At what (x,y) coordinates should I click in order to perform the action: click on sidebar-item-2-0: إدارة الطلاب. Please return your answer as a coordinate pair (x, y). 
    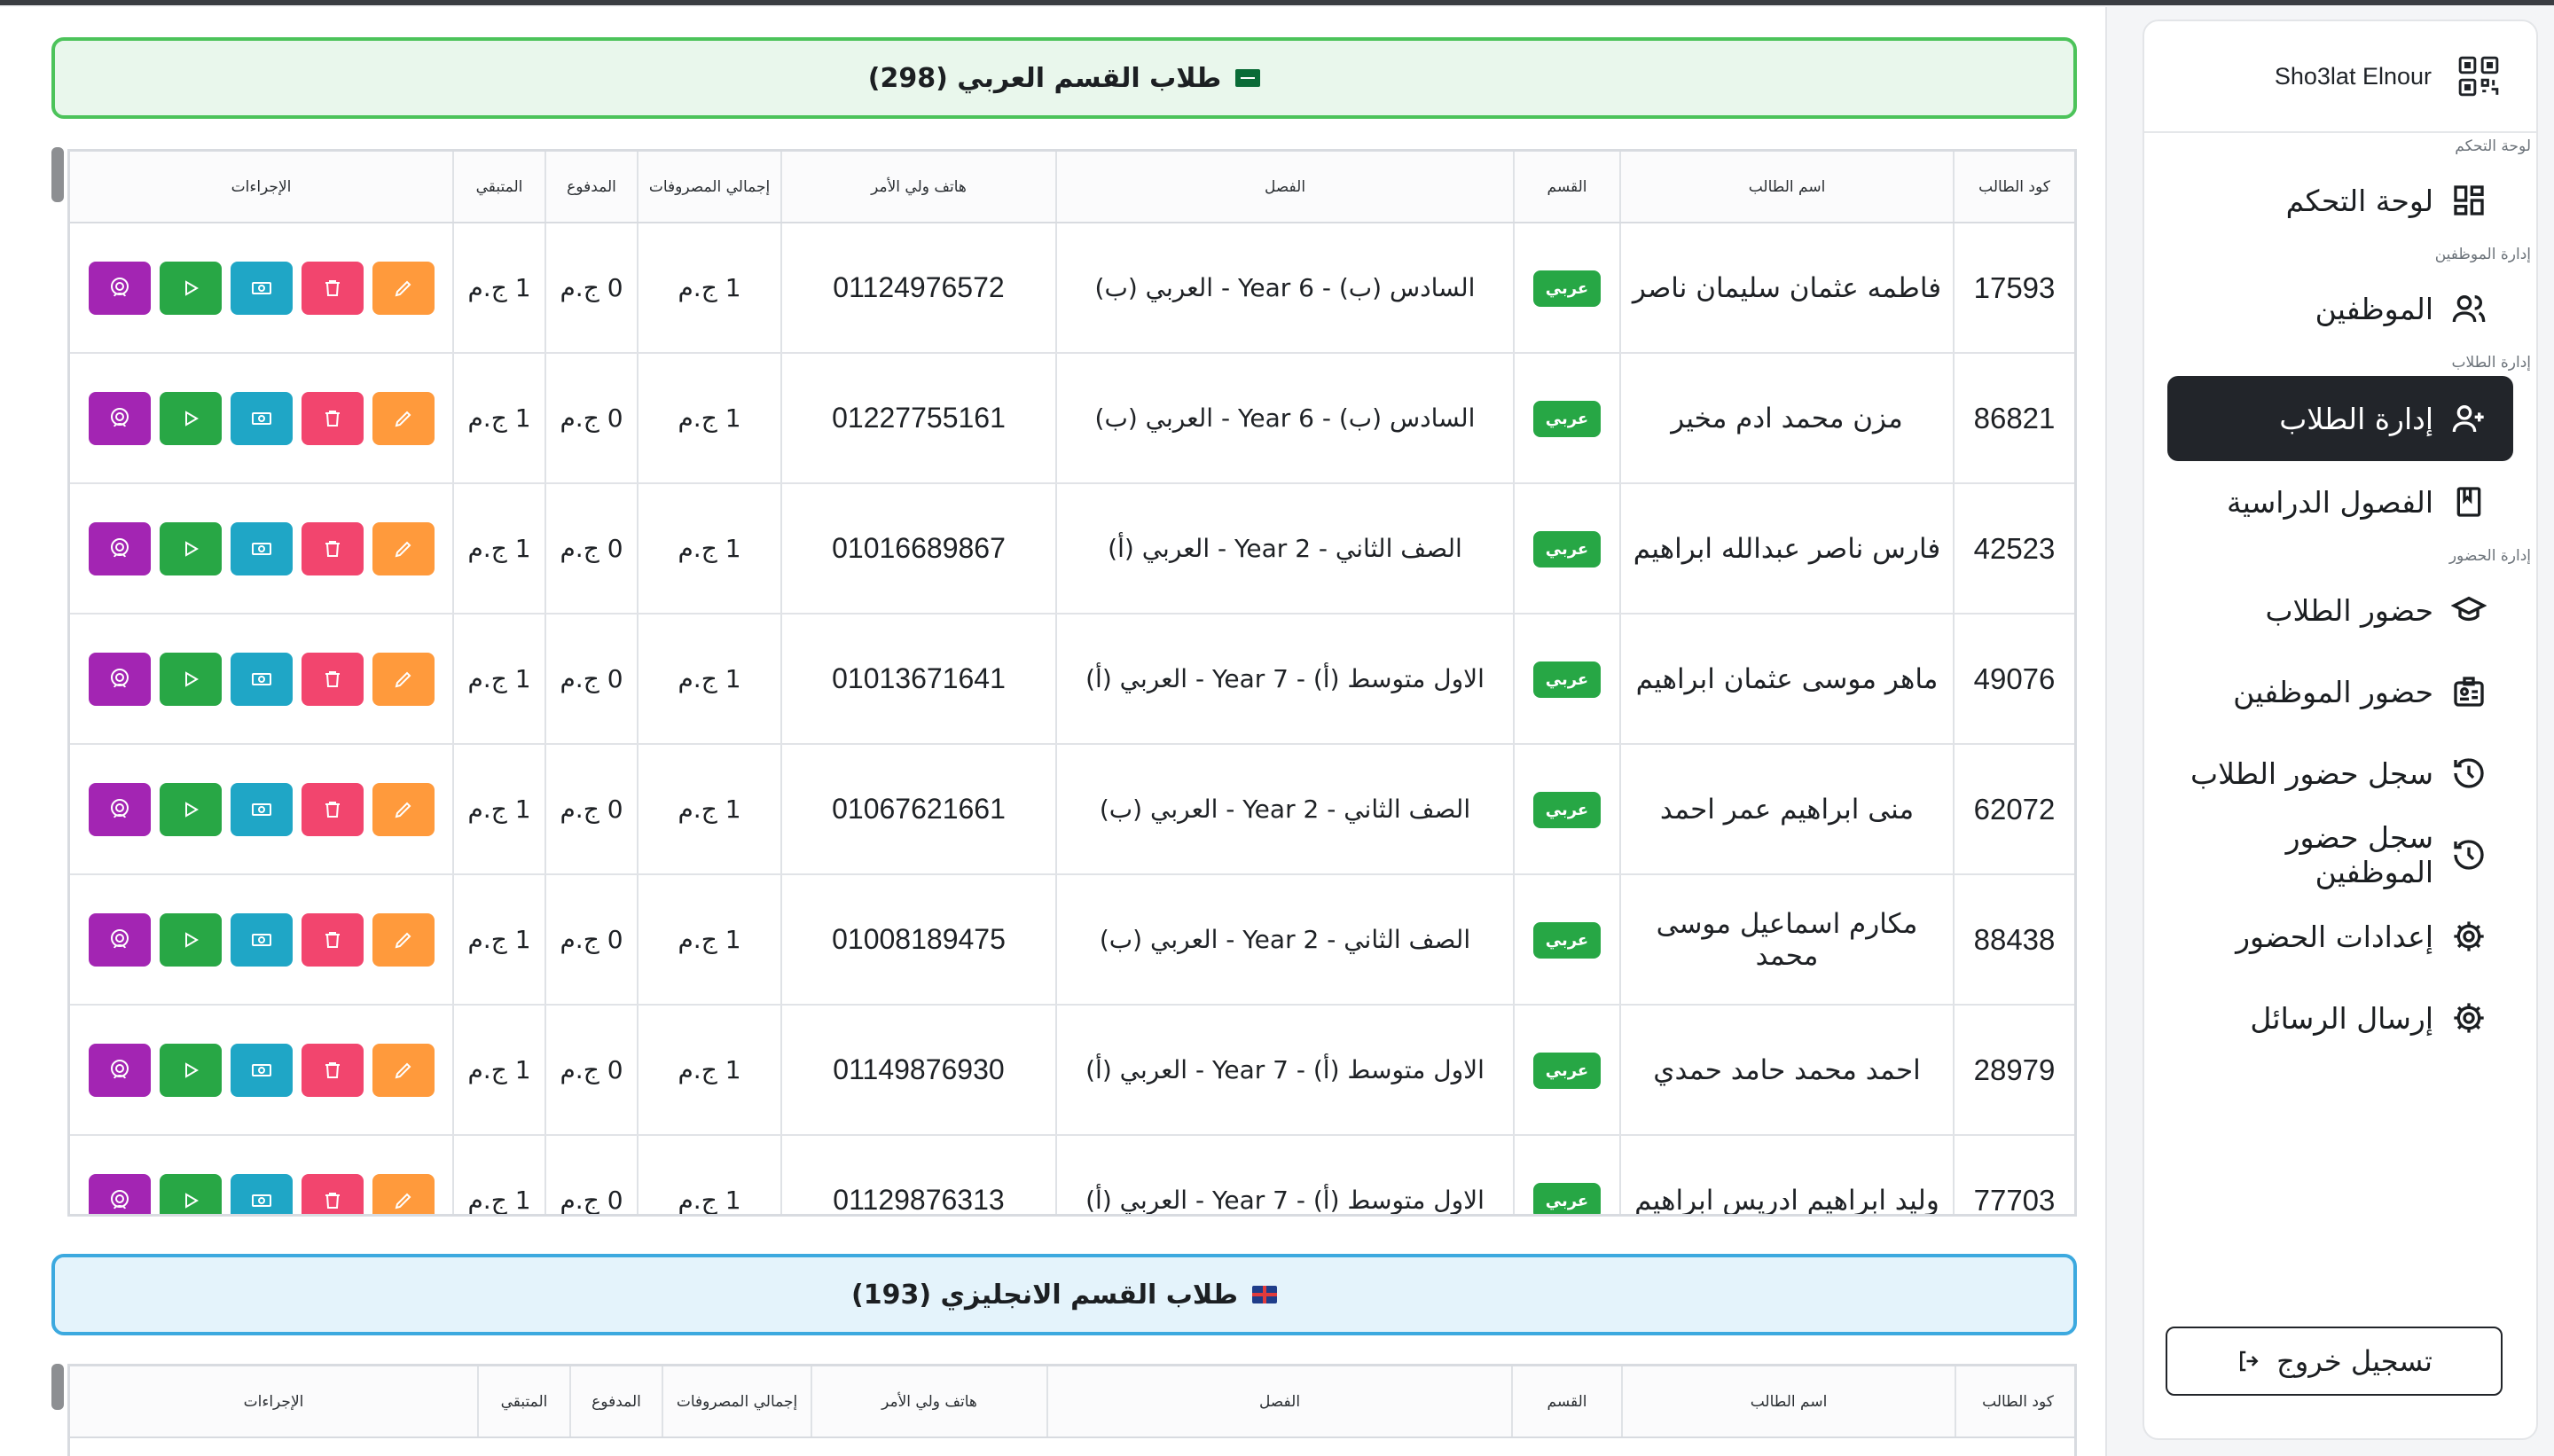
    Looking at the image, I should click on (2340, 418).